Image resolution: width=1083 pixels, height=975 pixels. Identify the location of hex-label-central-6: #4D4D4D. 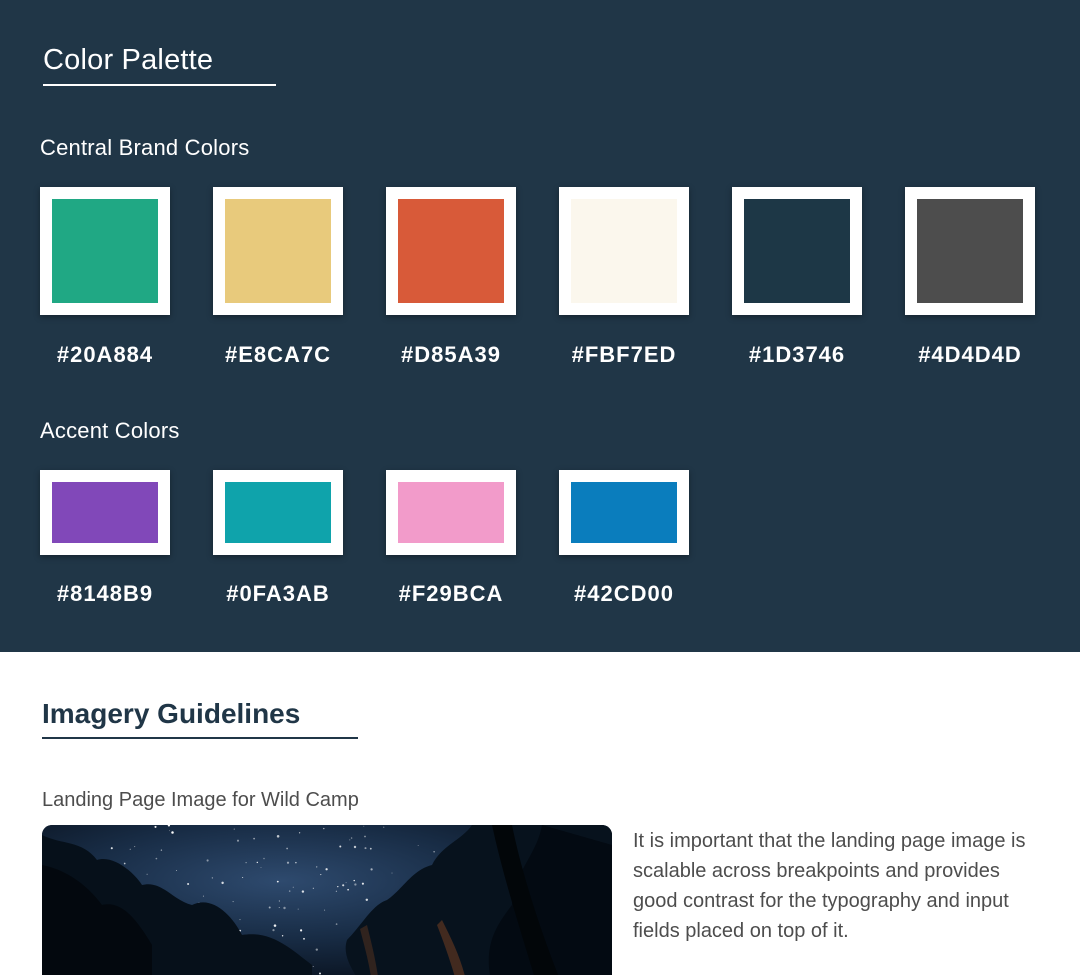
(970, 354).